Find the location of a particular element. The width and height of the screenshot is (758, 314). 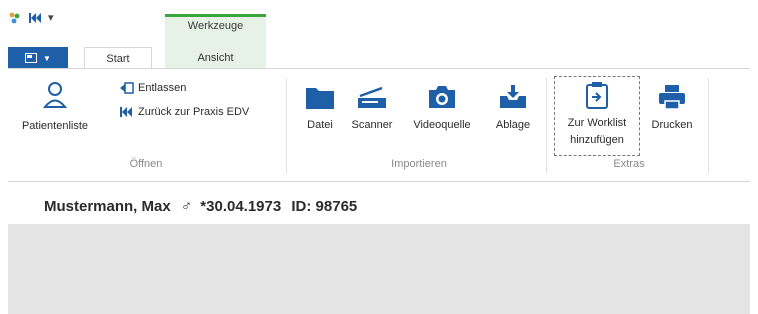

patientenliste-button: Patientenliste is located at coordinates (55, 106).